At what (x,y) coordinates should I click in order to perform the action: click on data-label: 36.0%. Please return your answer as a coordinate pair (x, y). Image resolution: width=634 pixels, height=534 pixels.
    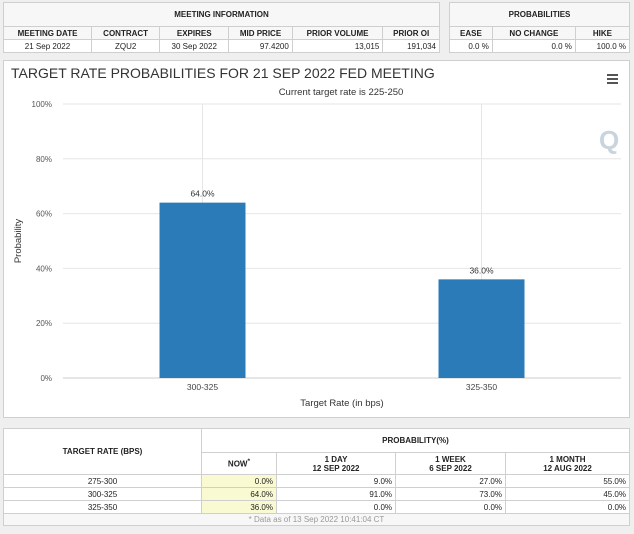
    Looking at the image, I should click on (481, 270).